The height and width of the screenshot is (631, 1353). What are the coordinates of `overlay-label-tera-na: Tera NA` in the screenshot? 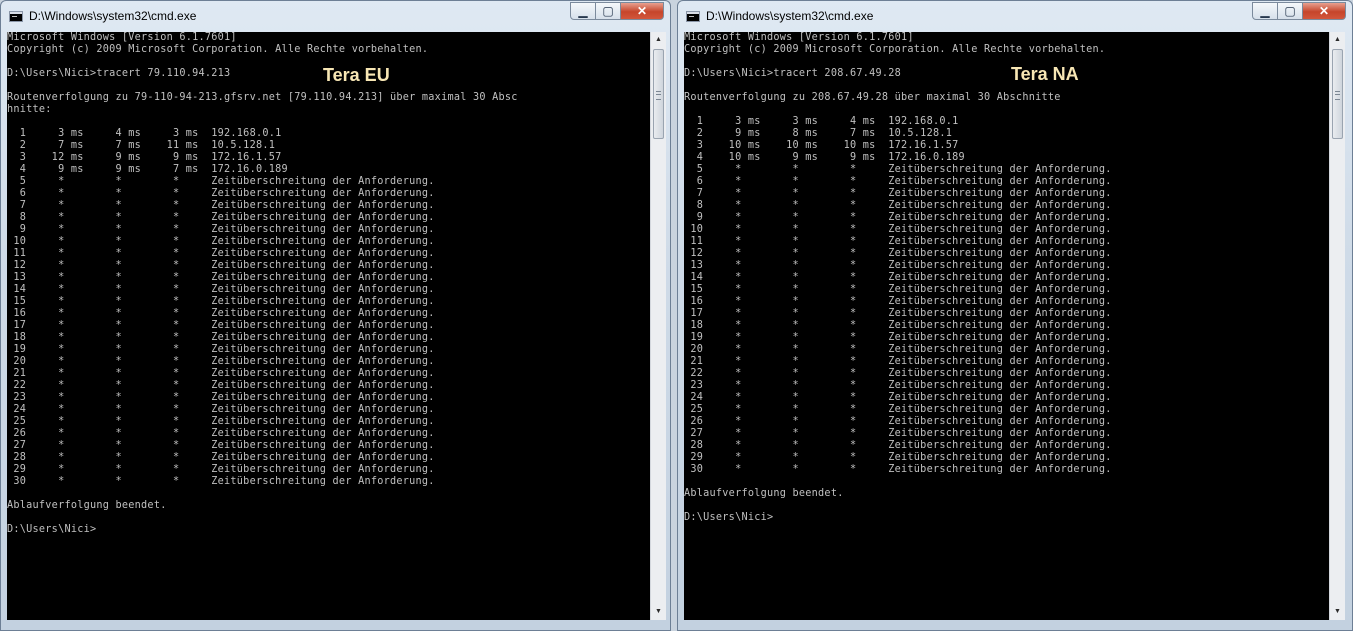 It's located at (1045, 74).